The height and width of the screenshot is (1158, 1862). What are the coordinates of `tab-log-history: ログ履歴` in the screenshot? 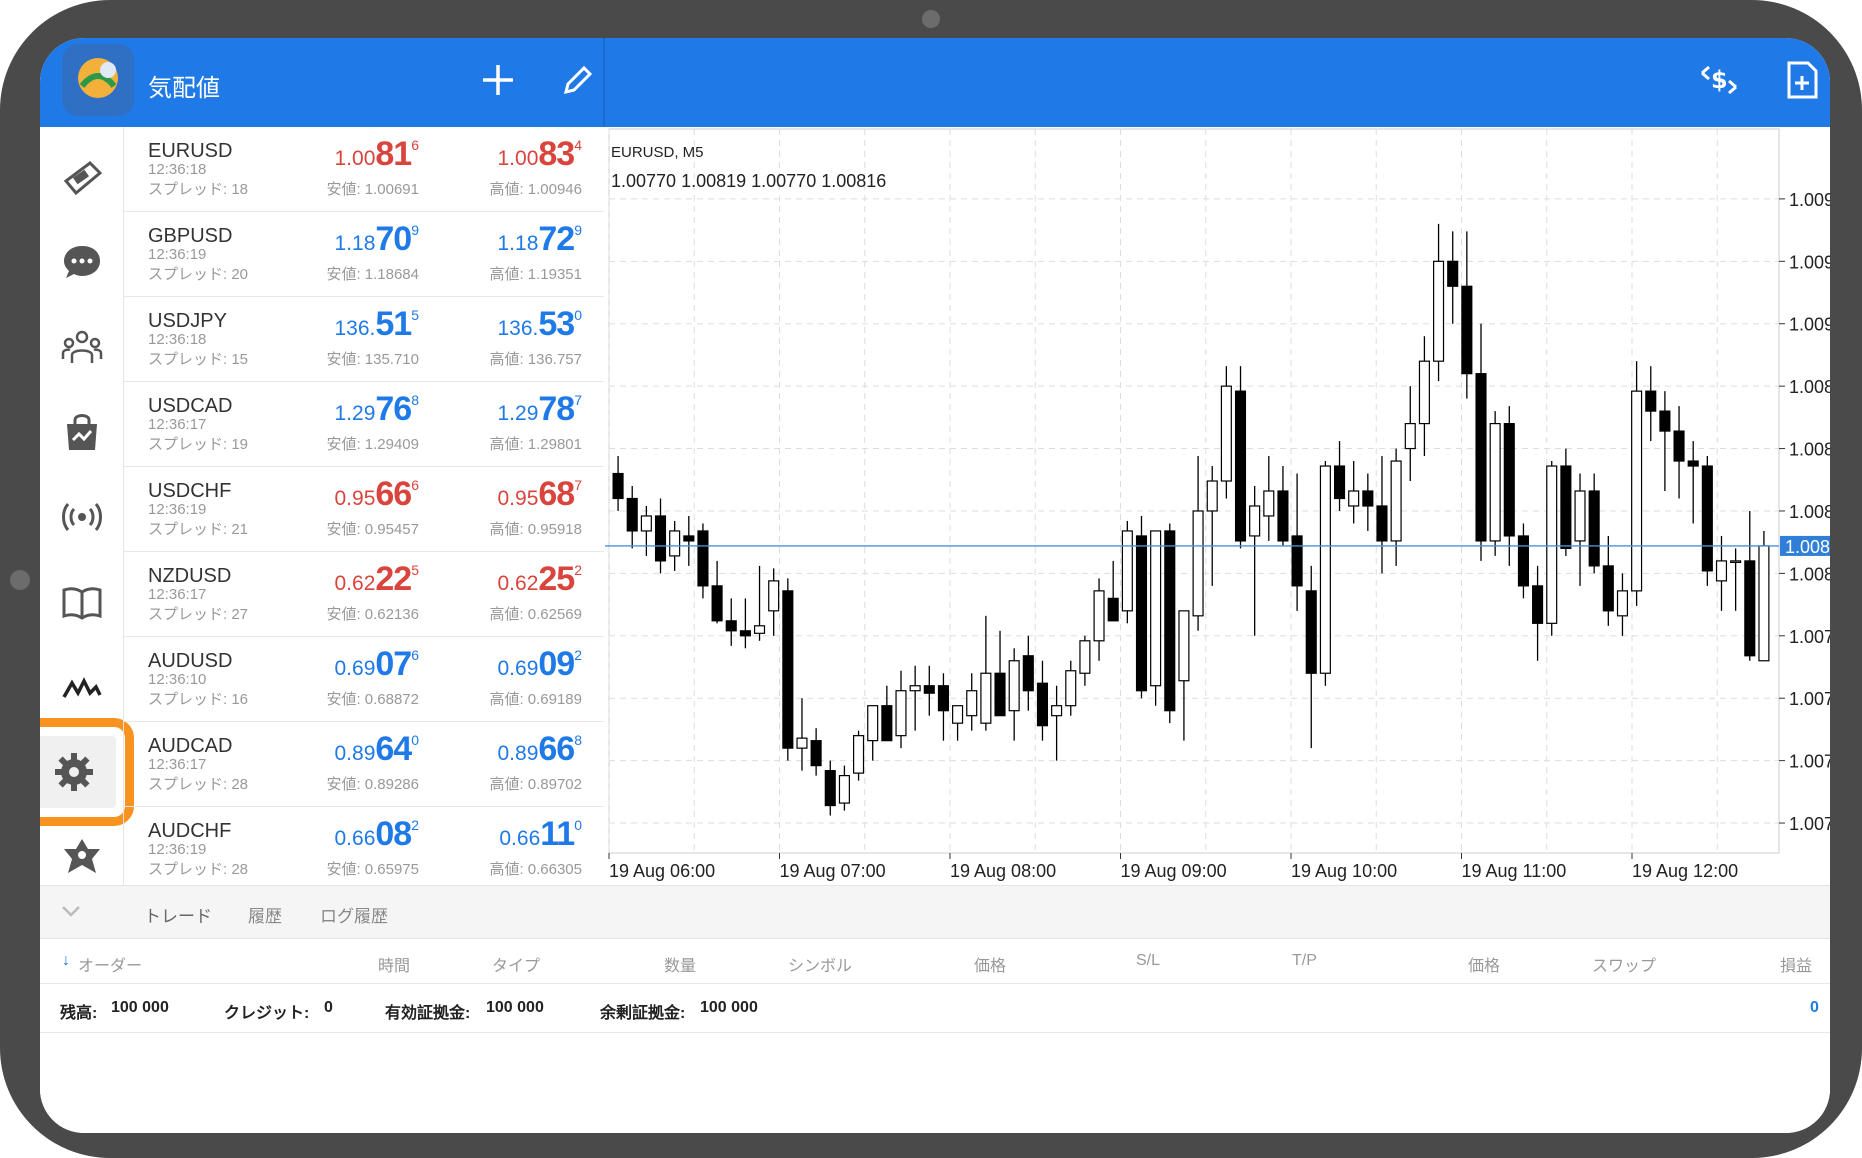 It's located at (354, 914).